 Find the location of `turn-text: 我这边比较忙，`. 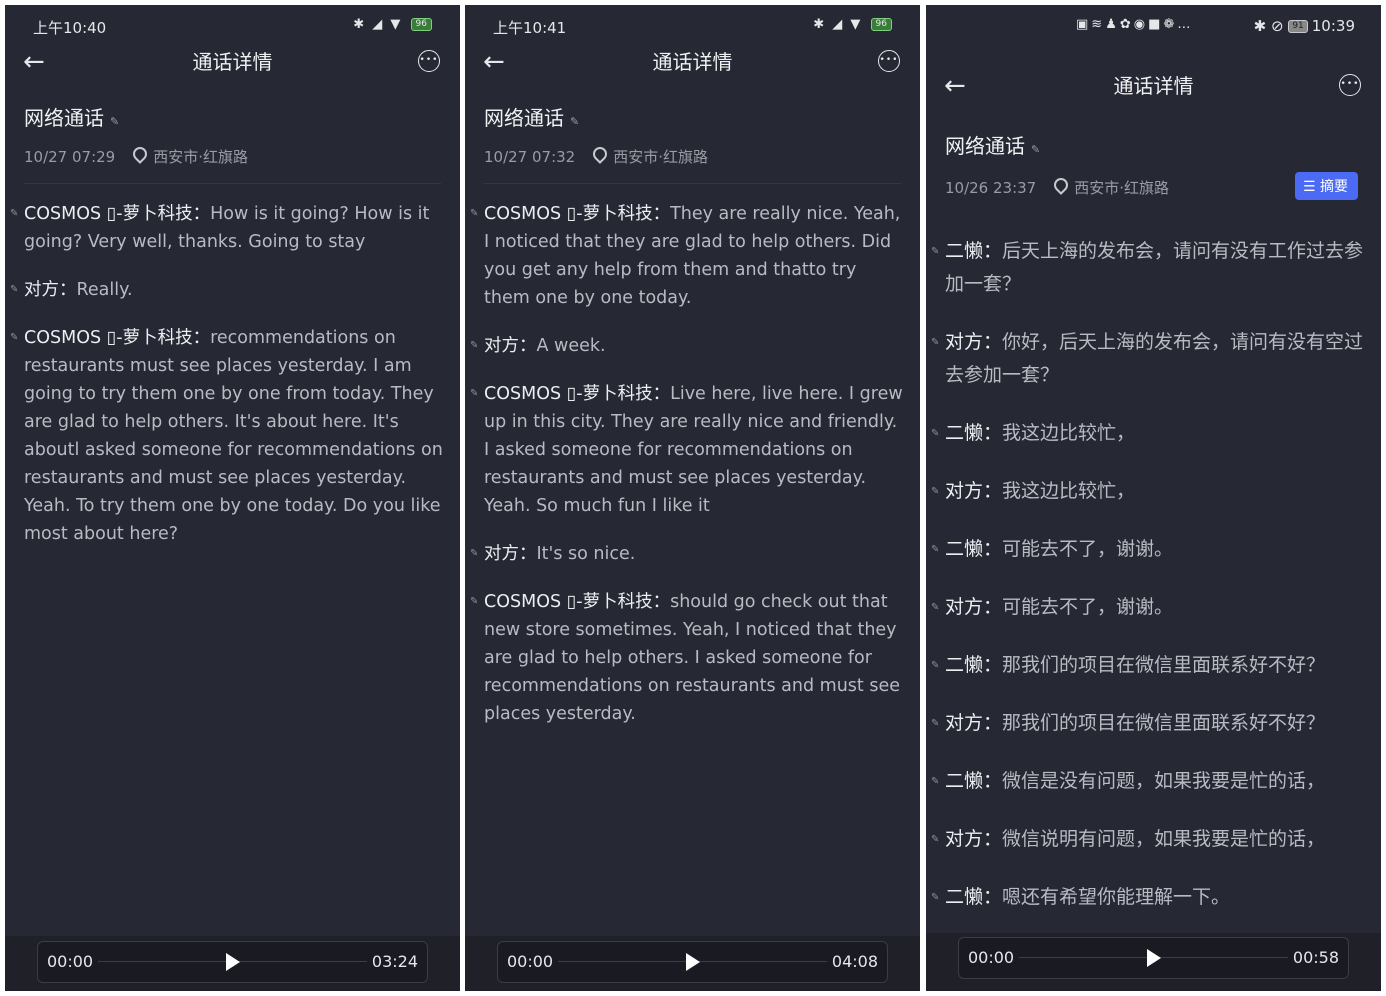

turn-text: 我这边比较忙， is located at coordinates (1069, 433).